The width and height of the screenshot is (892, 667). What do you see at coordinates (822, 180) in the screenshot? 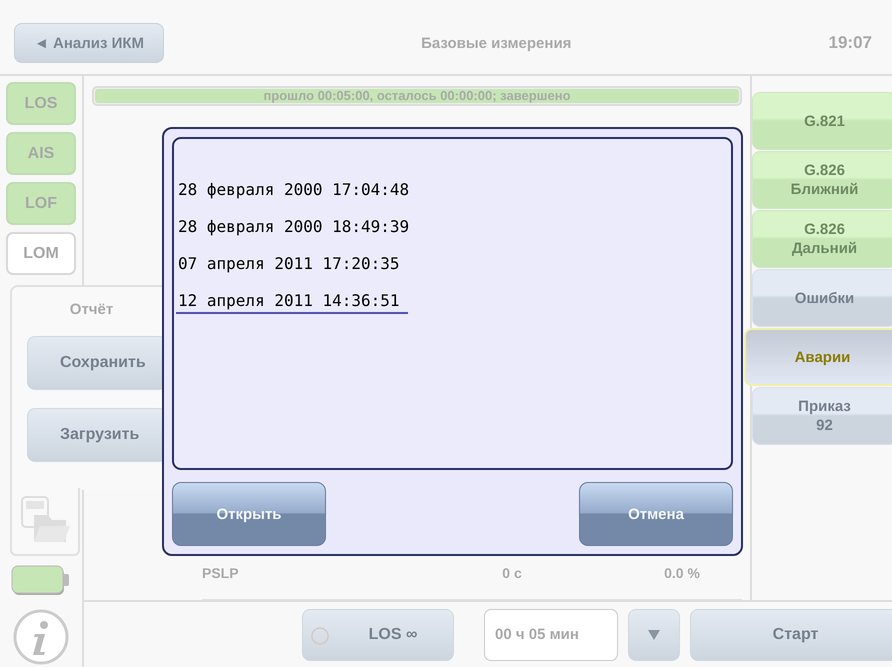
I see `results-tab: G.826 Ближний` at bounding box center [822, 180].